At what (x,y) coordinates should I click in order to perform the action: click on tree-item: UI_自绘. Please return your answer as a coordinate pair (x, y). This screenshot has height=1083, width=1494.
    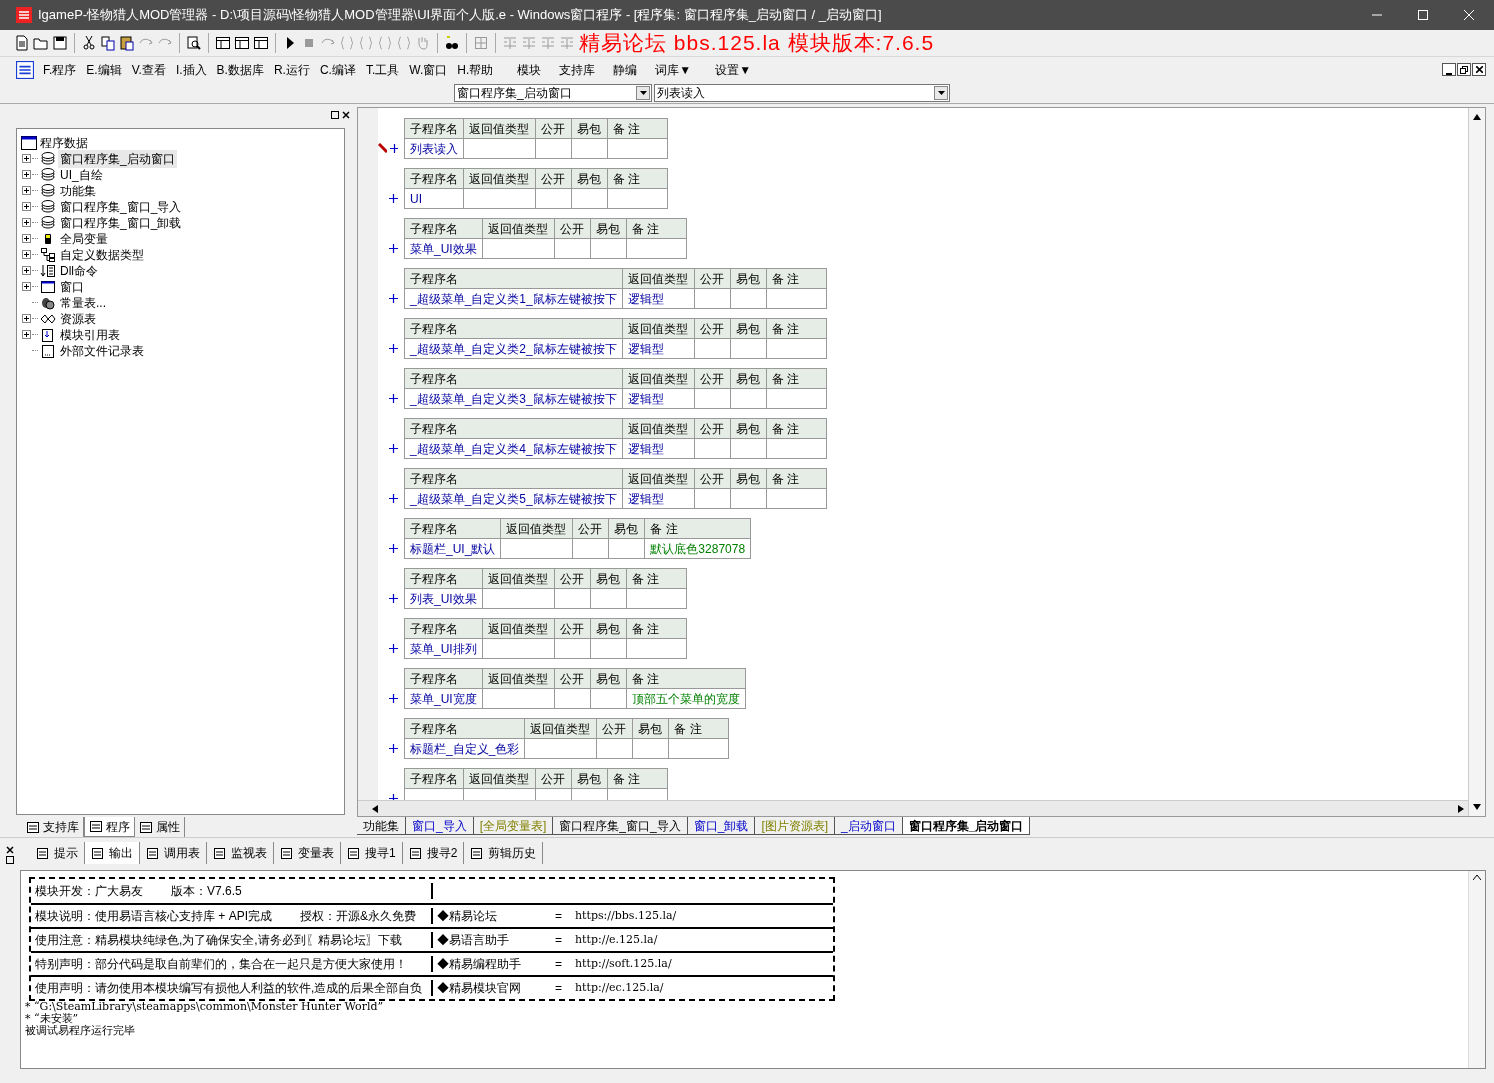
    Looking at the image, I should click on (81, 175).